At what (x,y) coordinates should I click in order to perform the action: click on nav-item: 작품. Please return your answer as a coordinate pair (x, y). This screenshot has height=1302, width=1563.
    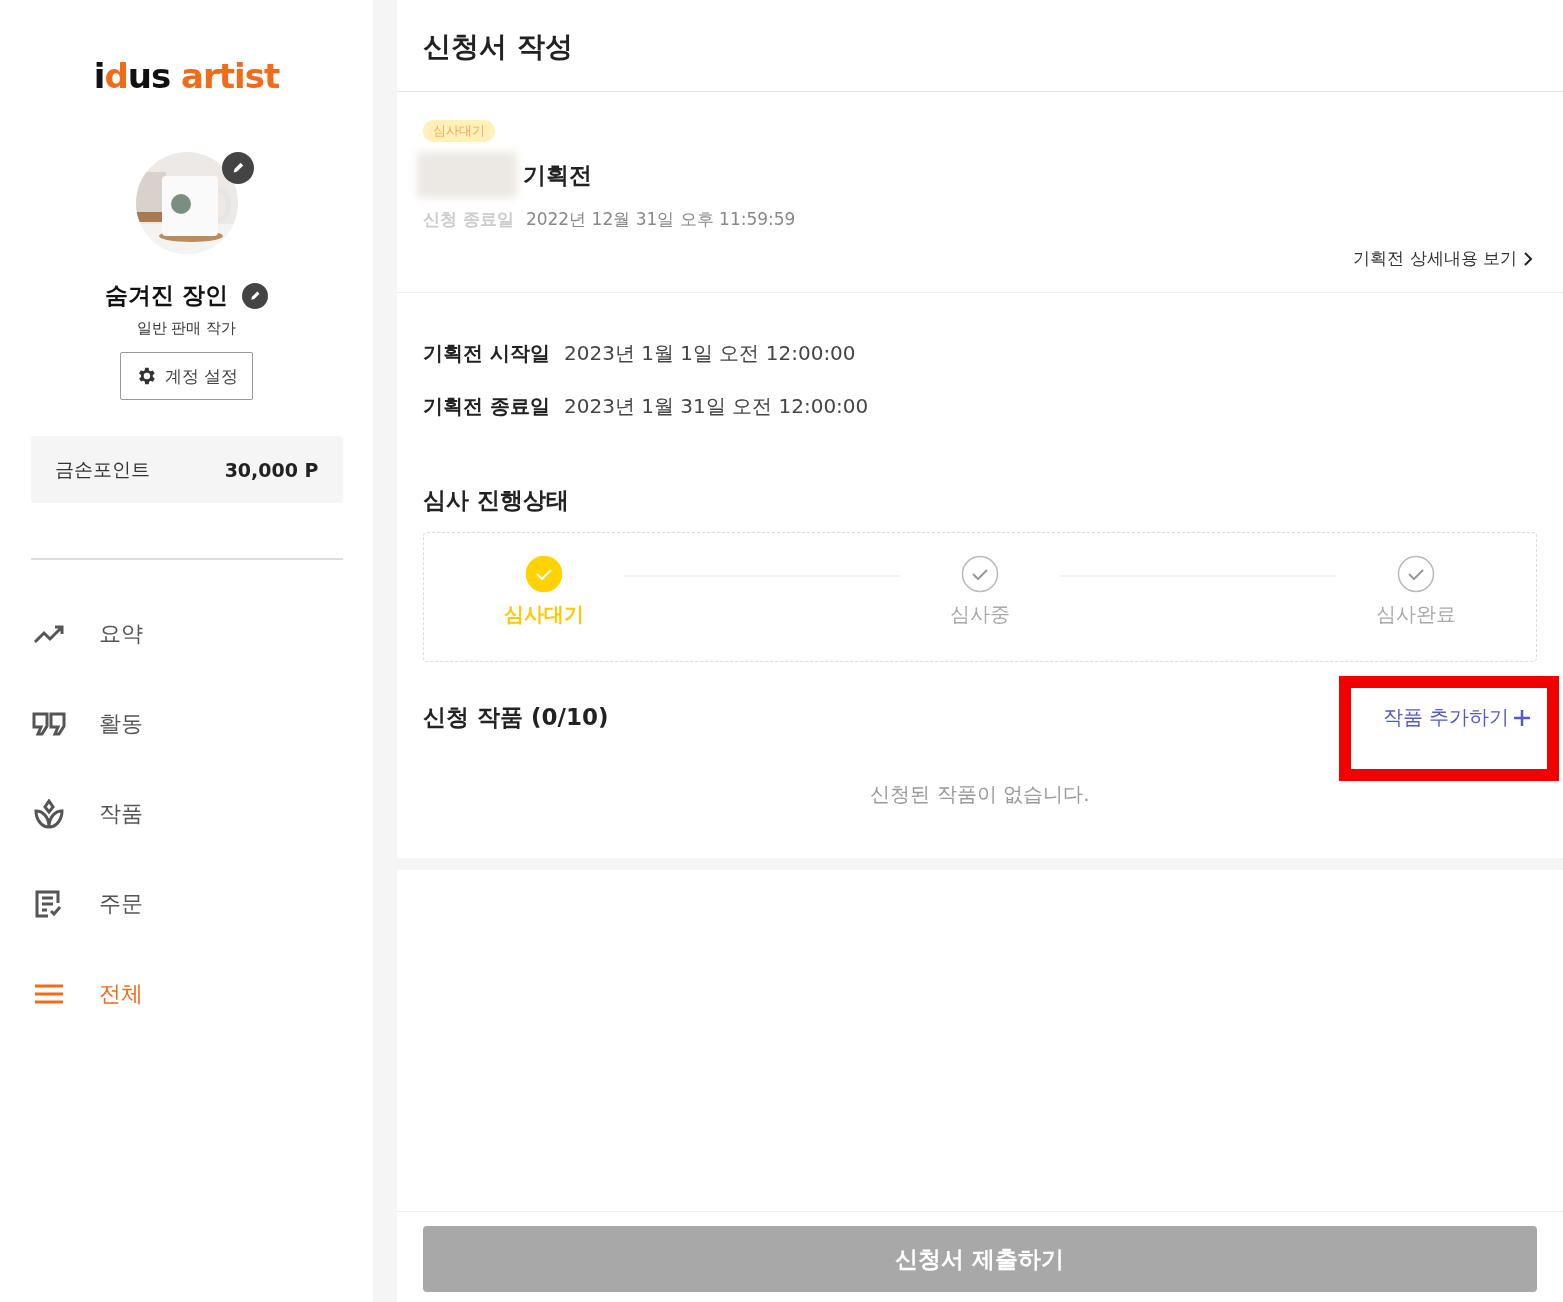
    Looking at the image, I should click on (186, 814).